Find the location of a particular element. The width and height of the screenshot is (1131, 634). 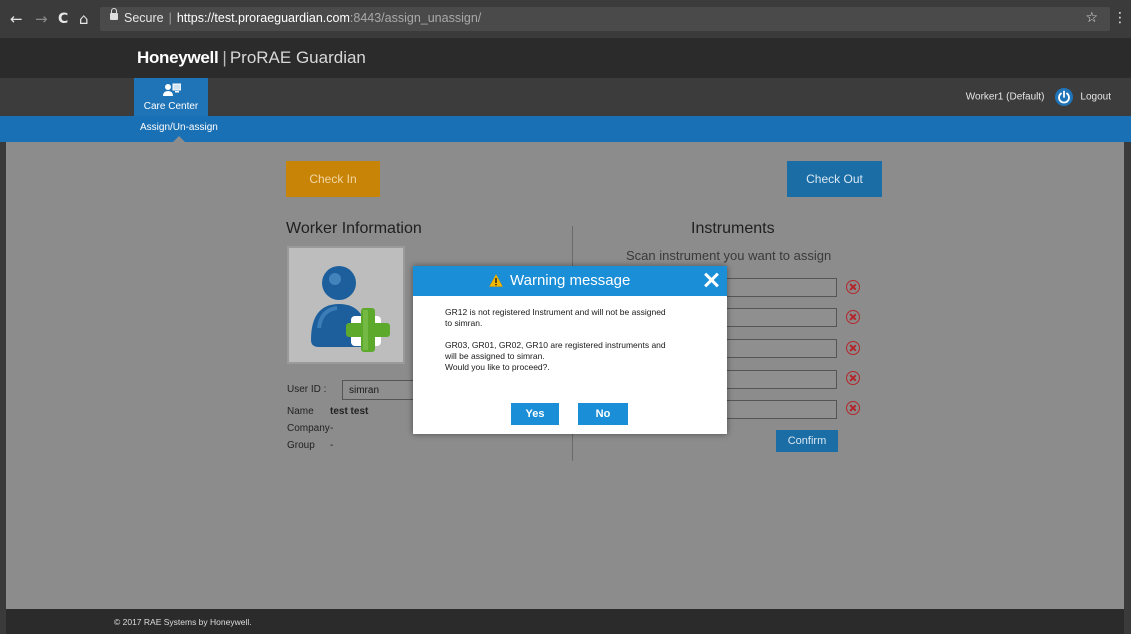

user-area: Worker1 (Default) Logout is located at coordinates (1038, 97).